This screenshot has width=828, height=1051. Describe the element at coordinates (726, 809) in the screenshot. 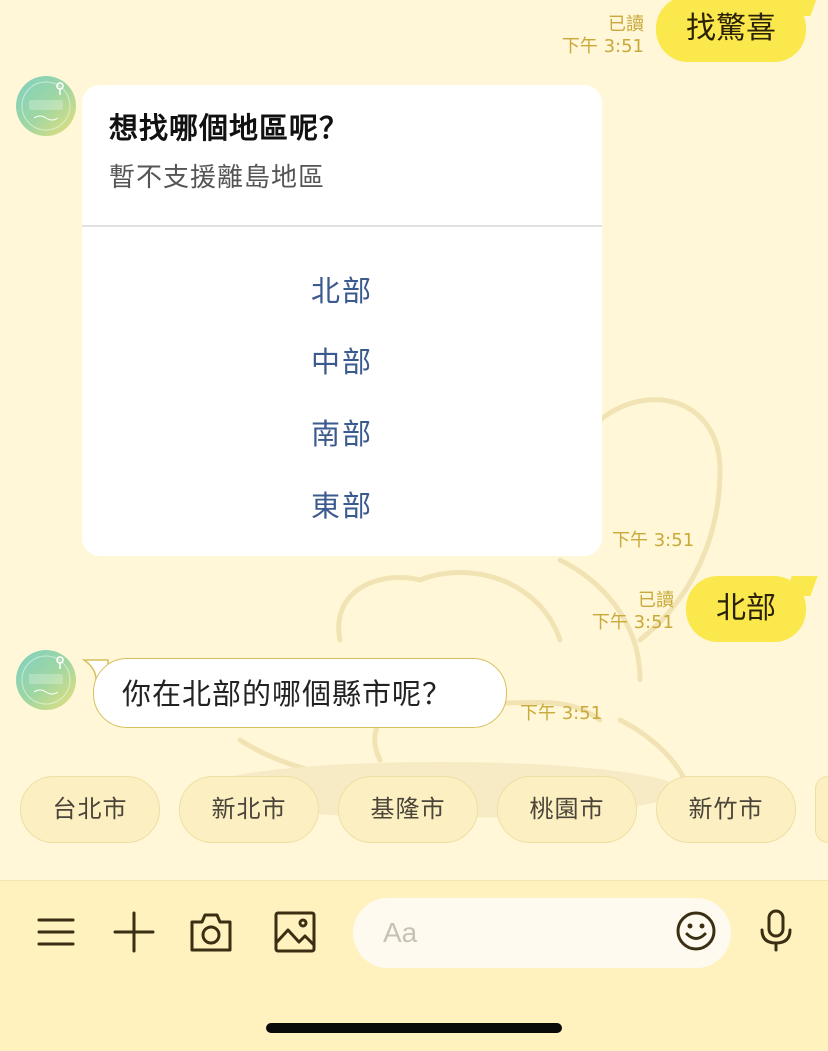

I see `quick-reply-chip: 新竹市` at that location.